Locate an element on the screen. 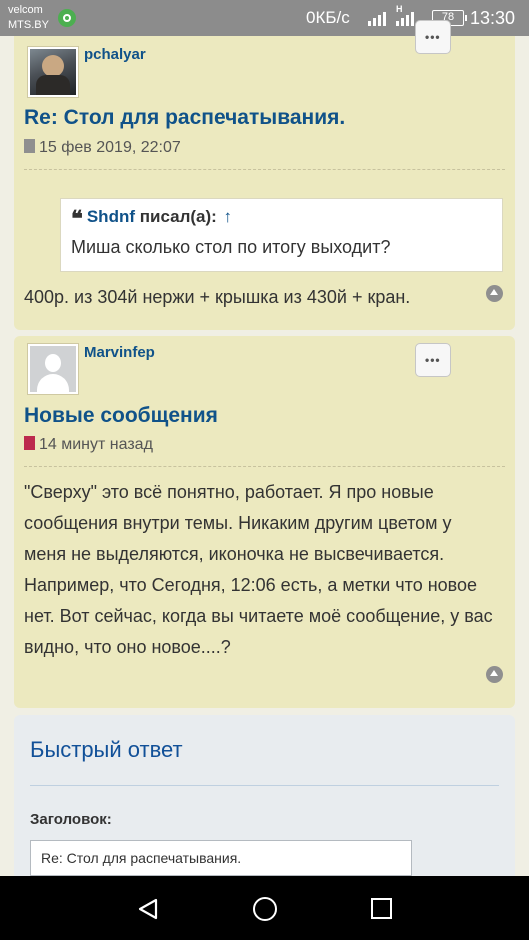  file-icon is located at coordinates (29, 146).